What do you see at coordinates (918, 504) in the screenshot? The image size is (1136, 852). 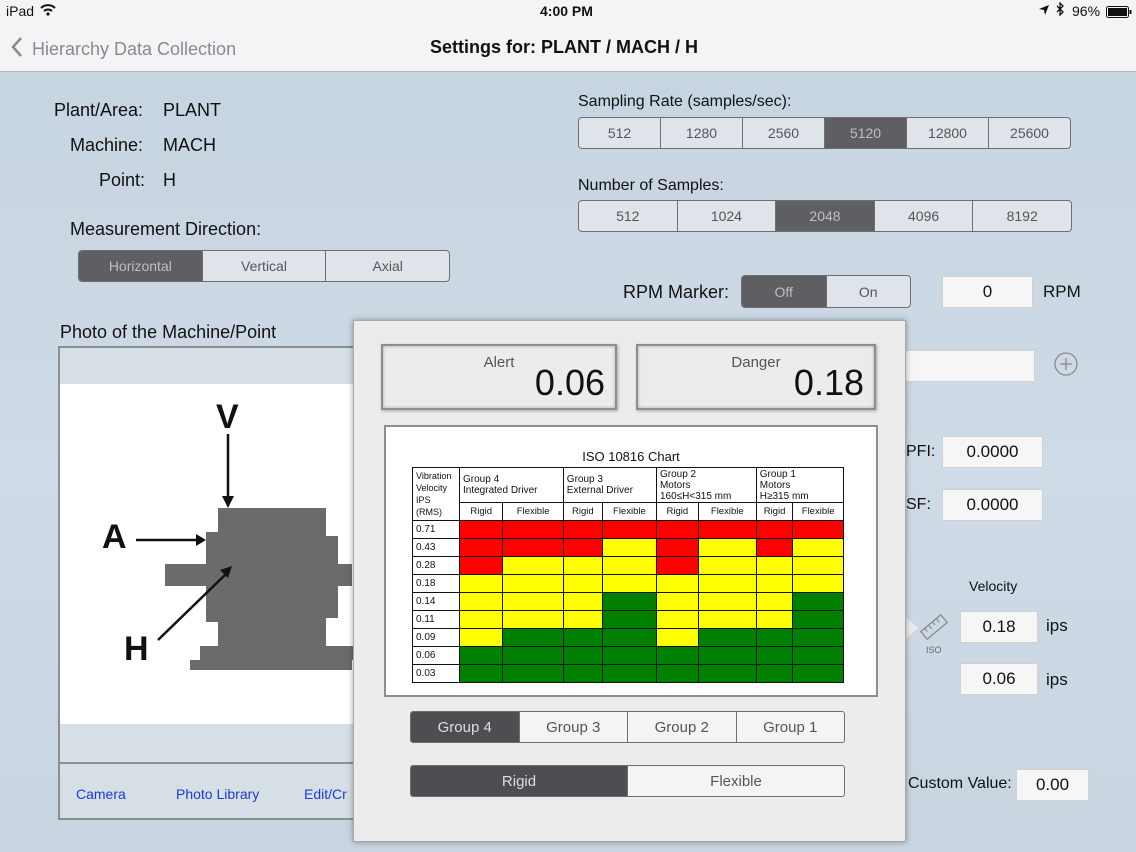 I see `sf-label: SF:` at bounding box center [918, 504].